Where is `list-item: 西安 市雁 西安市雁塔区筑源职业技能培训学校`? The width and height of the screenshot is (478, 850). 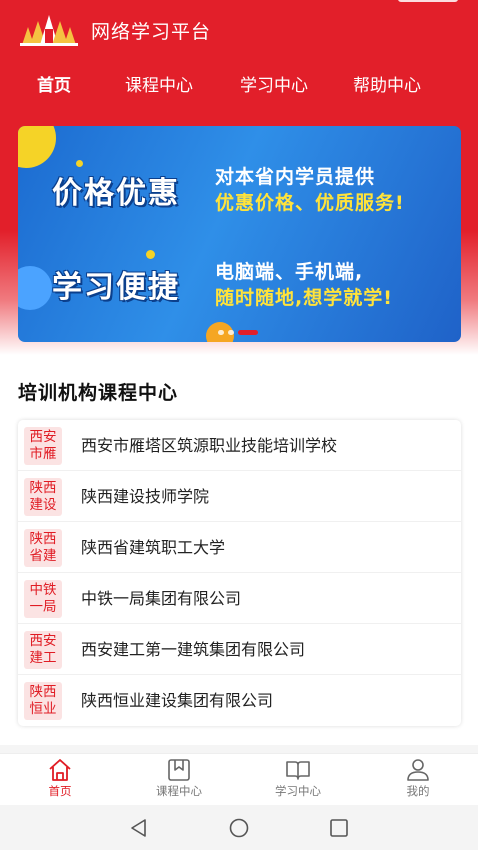 list-item: 西安 市雁 西安市雁塔区筑源职业技能培训学校 is located at coordinates (239, 445).